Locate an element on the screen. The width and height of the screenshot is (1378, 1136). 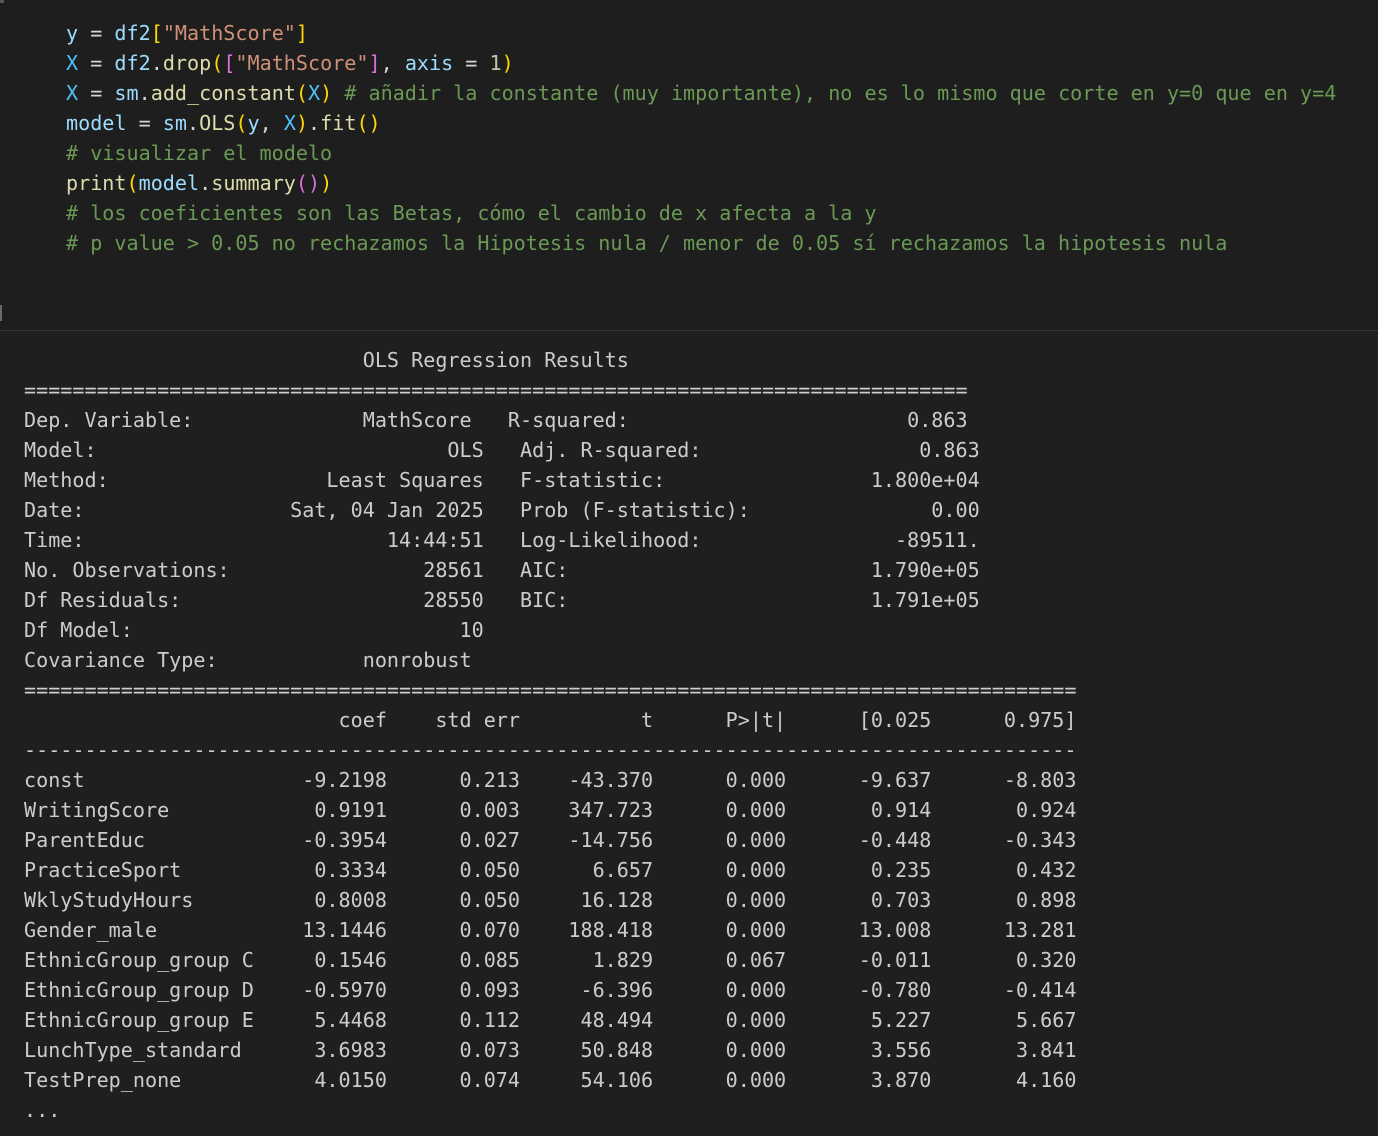
cell-execution-marker is located at coordinates (1, 313).